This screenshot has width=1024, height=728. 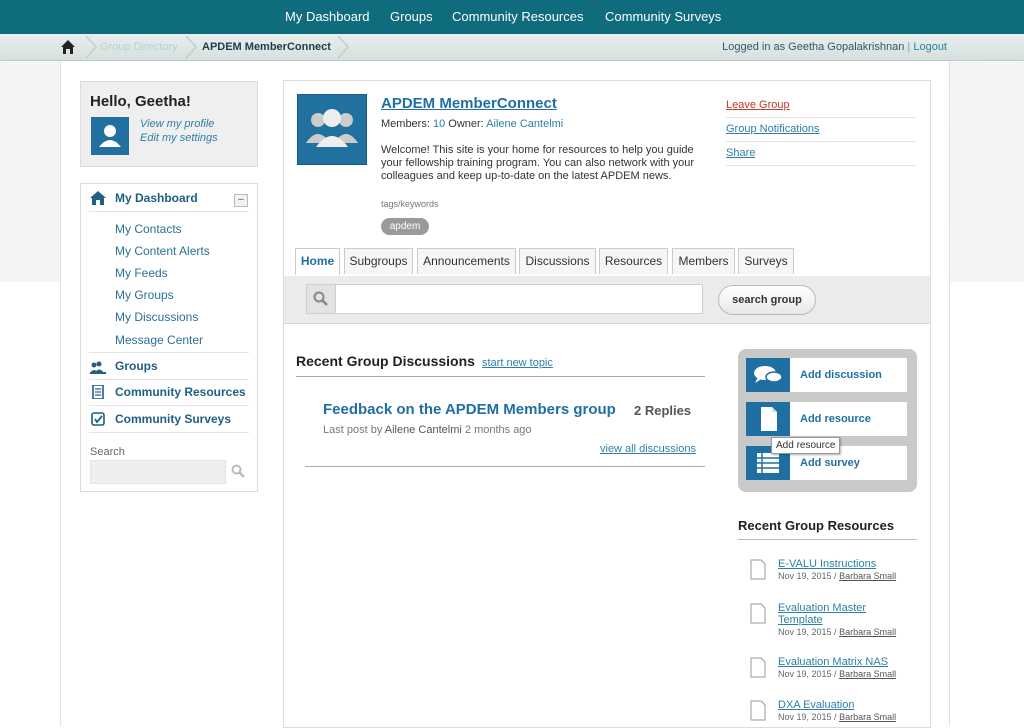 I want to click on share-link: Share, so click(x=740, y=153).